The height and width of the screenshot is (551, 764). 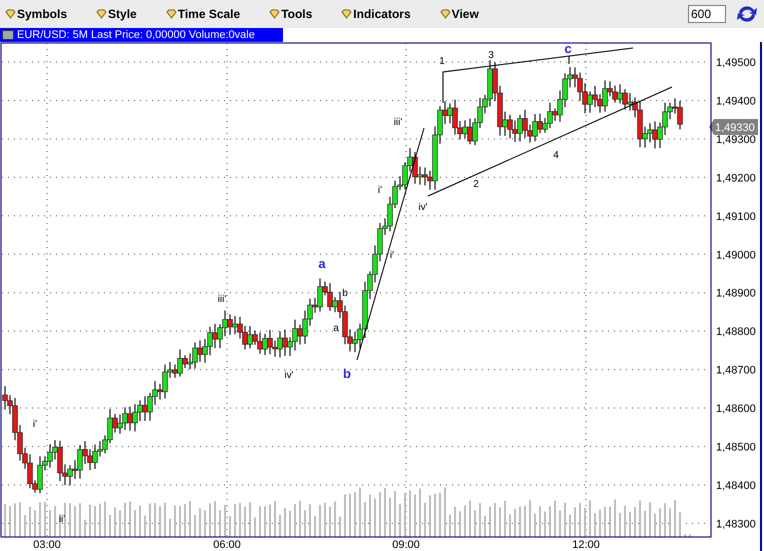 What do you see at coordinates (736, 294) in the screenshot?
I see `price-axis-label: 1,48900` at bounding box center [736, 294].